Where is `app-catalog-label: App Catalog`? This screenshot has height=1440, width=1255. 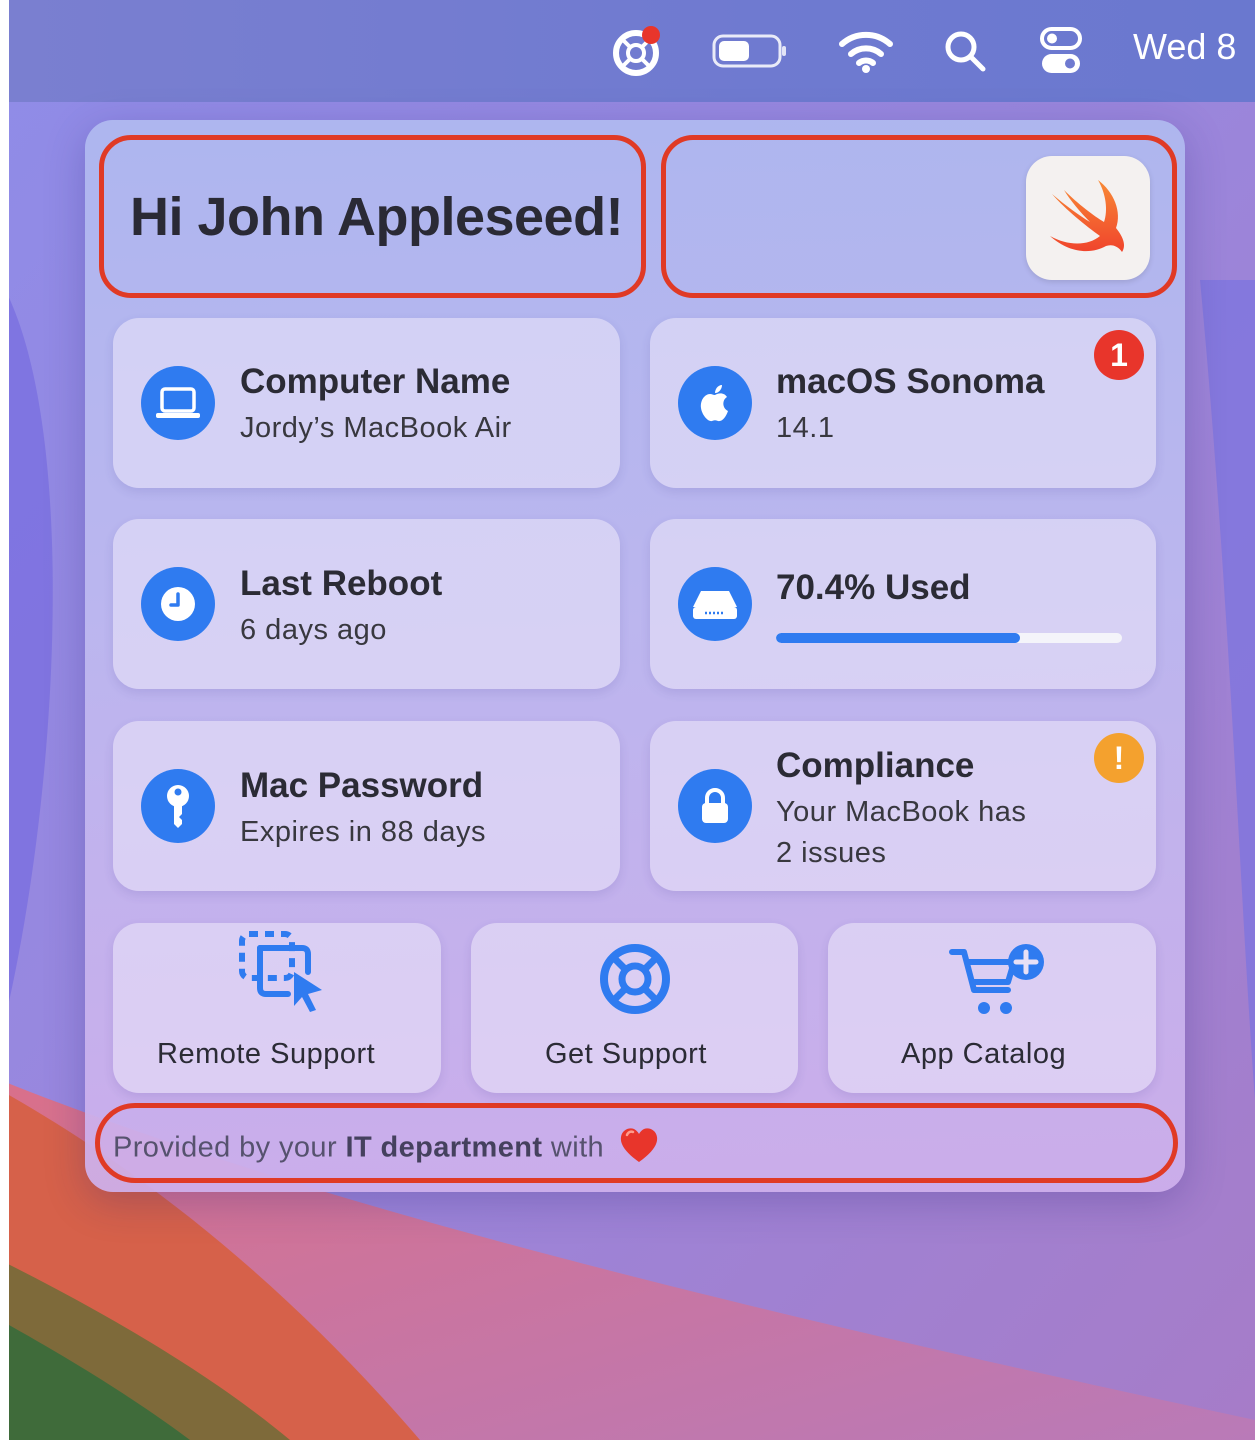
app-catalog-label: App Catalog is located at coordinates (984, 1054).